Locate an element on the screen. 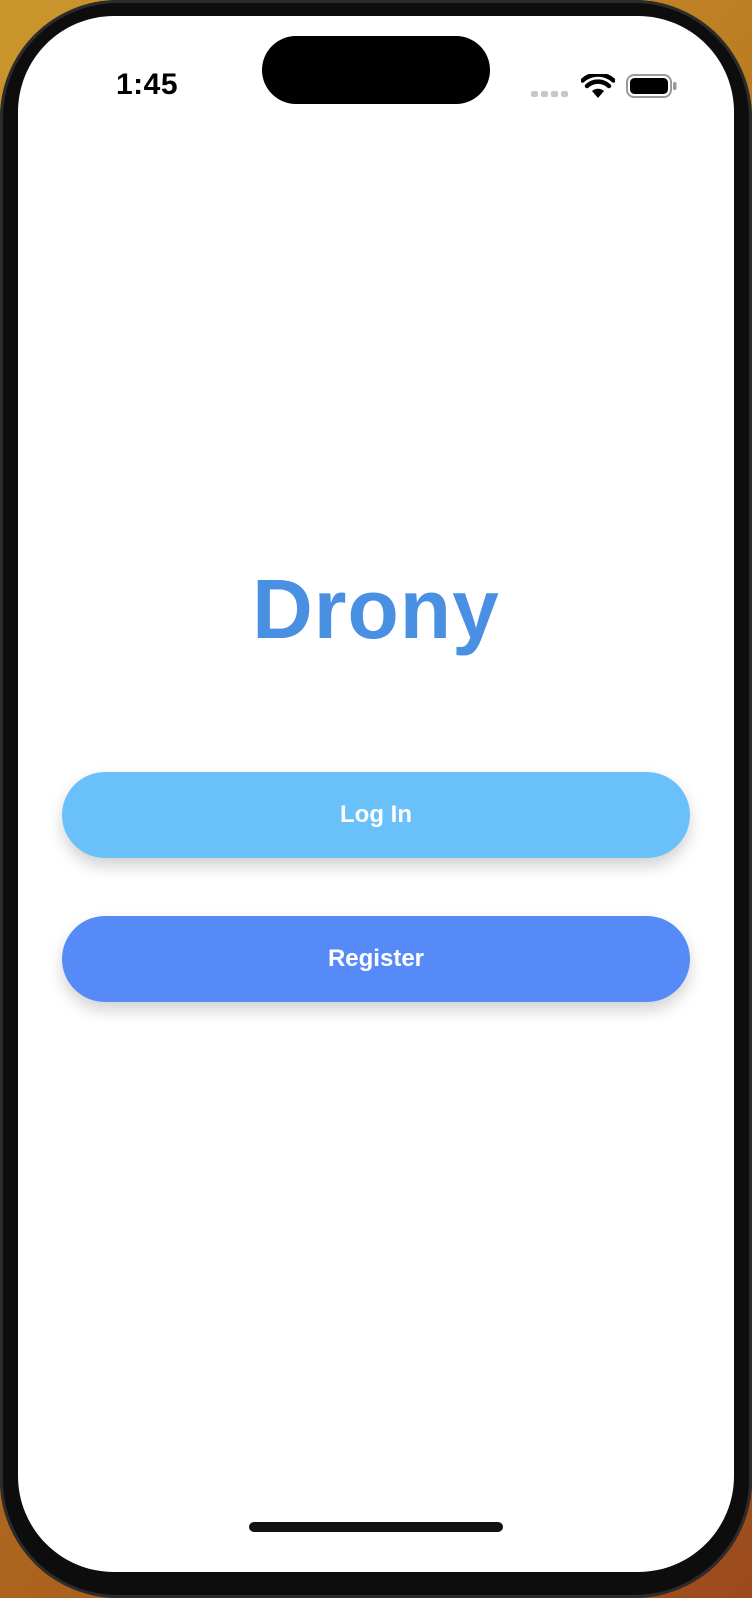  login-button-label: Log In is located at coordinates (376, 814).